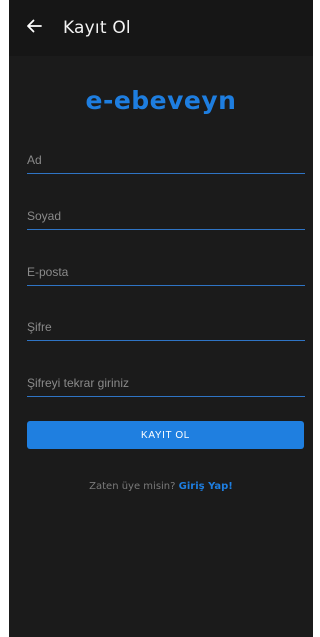  Describe the element at coordinates (165, 435) in the screenshot. I see `register-button: KAYIT OL` at that location.